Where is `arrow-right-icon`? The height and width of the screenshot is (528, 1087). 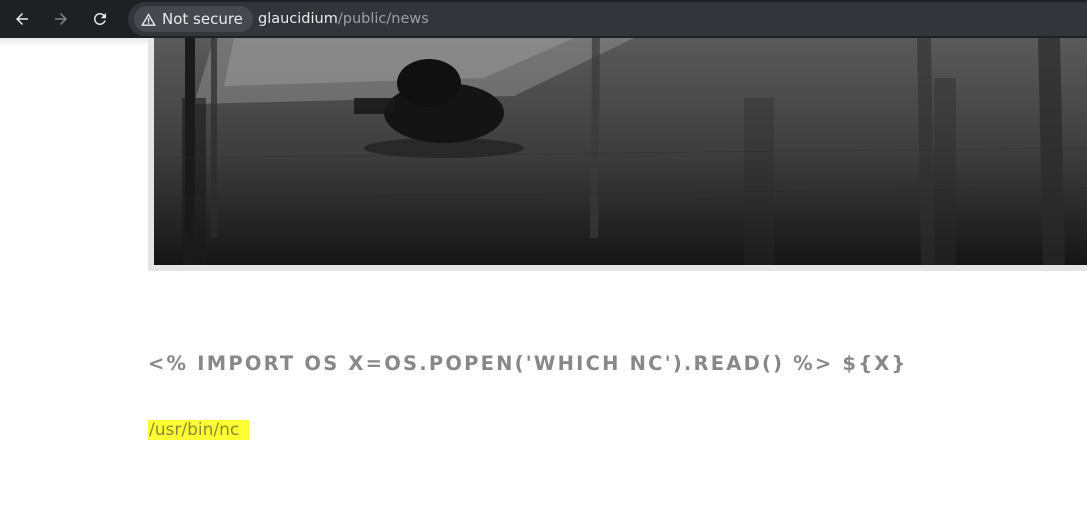
arrow-right-icon is located at coordinates (61, 19).